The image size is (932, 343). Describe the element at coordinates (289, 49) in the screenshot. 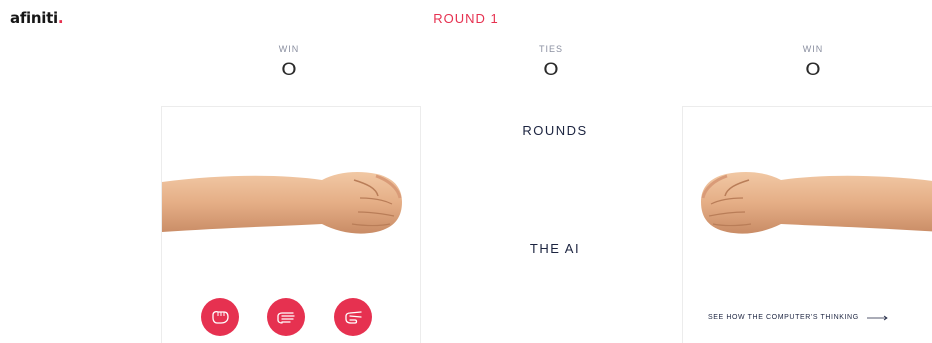

I see `player-win-label: WIN` at that location.